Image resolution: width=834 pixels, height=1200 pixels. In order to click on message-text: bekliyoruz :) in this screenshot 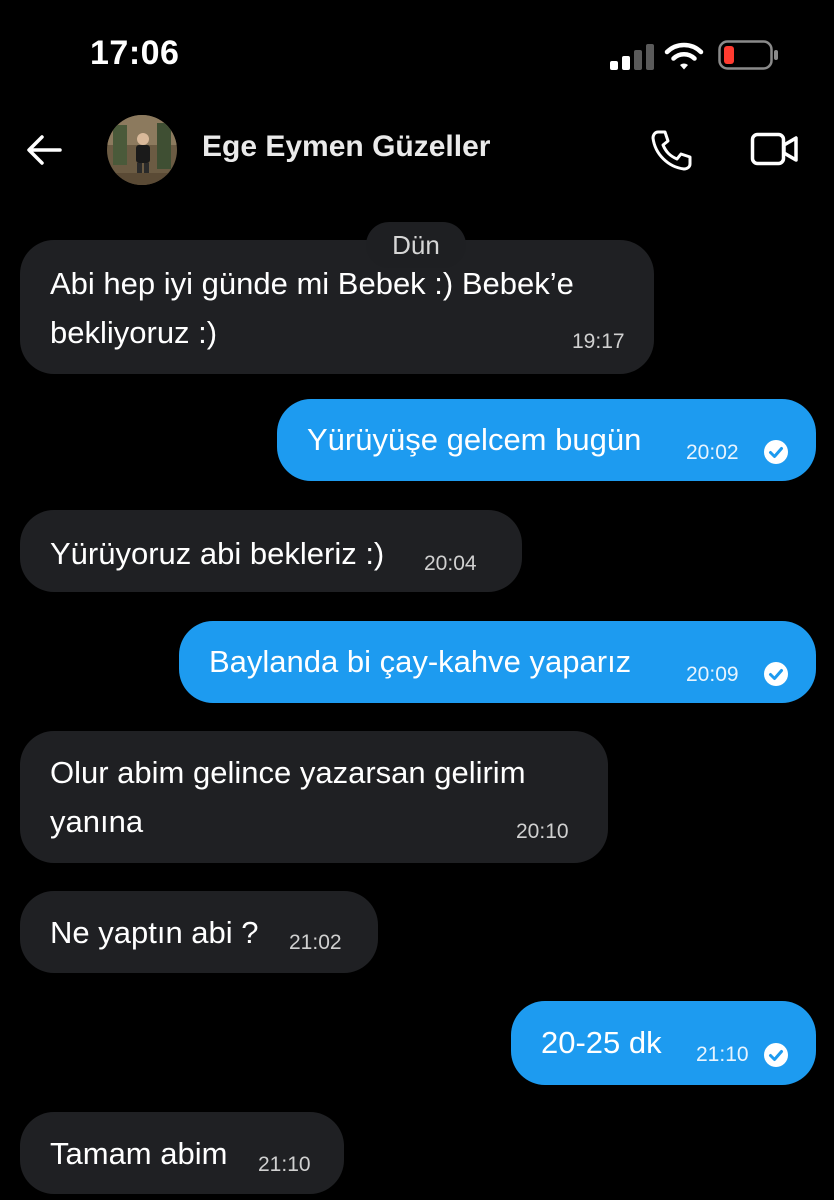, I will do `click(134, 332)`.